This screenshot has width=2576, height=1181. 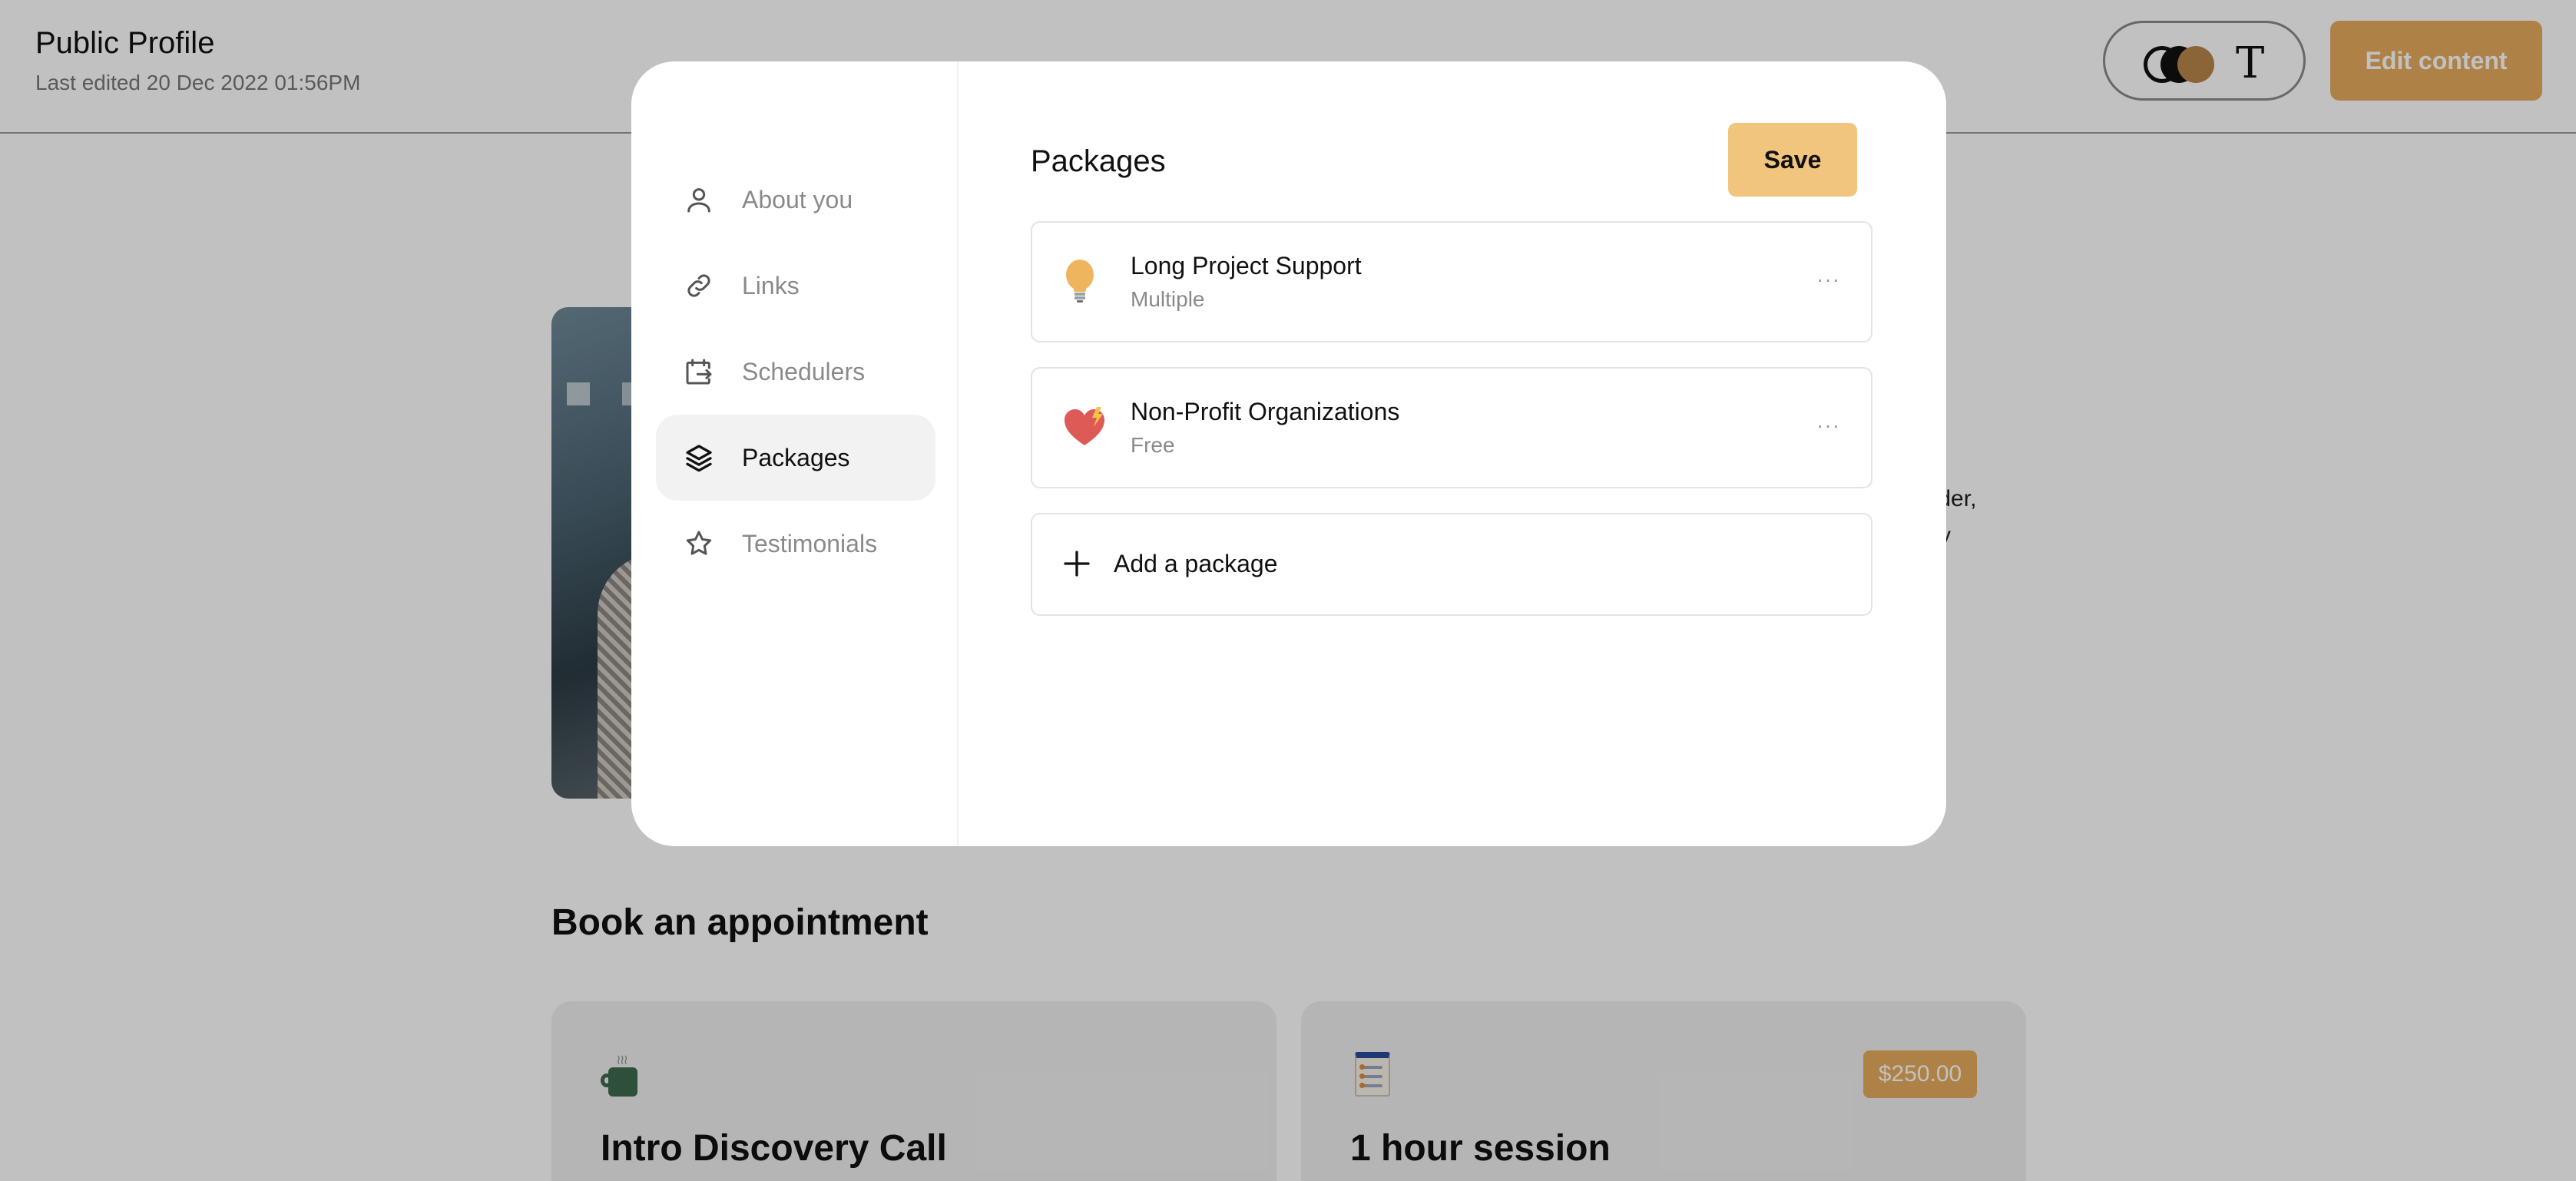 I want to click on package-type: Free, so click(x=1153, y=445).